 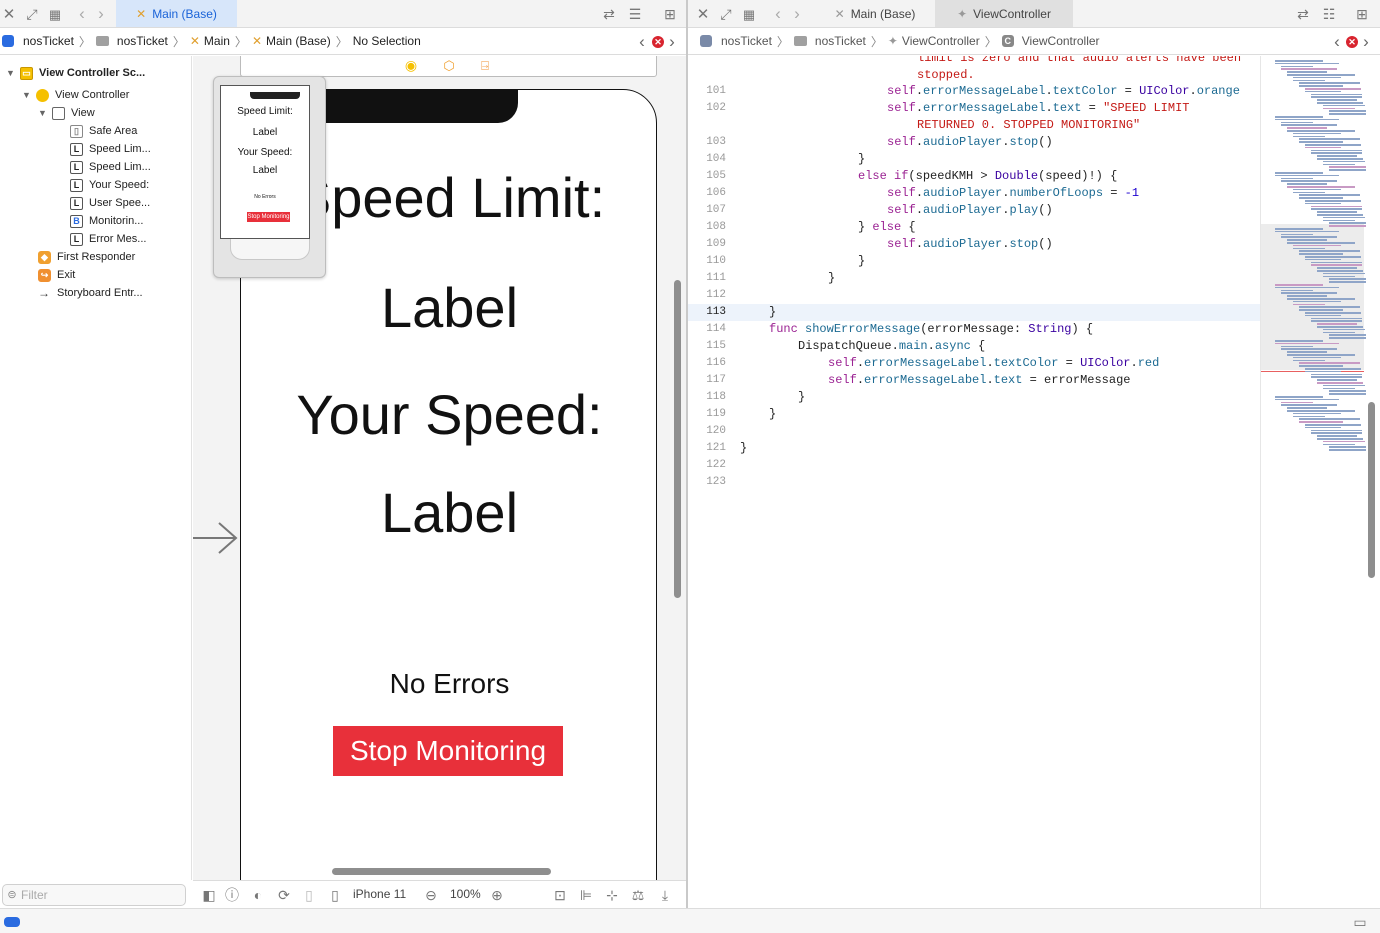 I want to click on code-minimap, so click(x=1320, y=482).